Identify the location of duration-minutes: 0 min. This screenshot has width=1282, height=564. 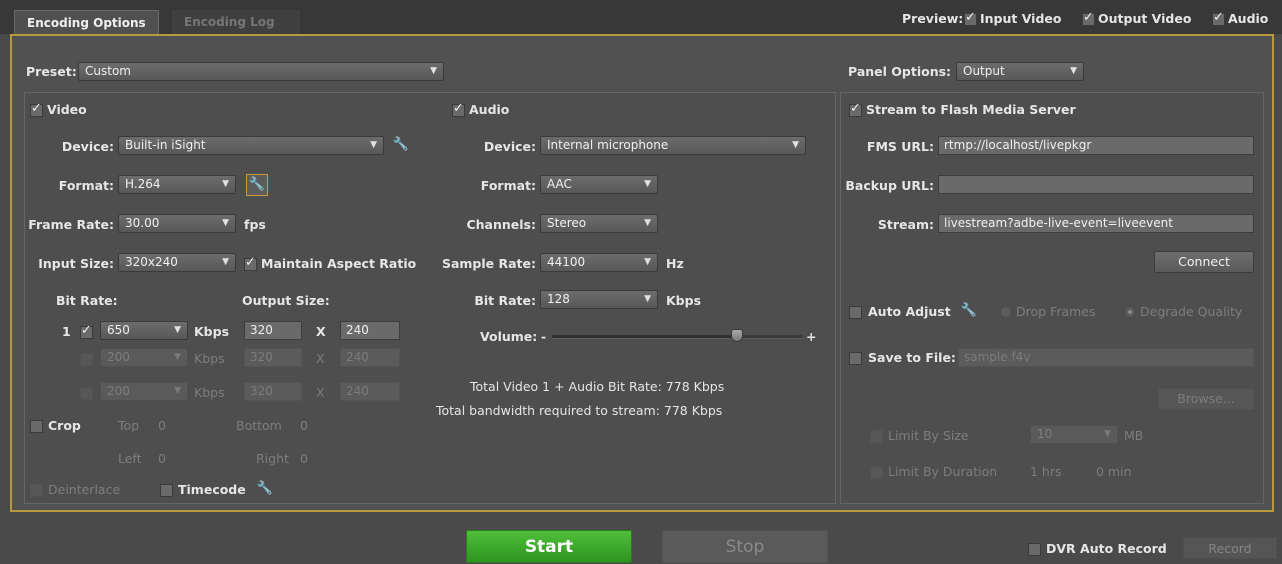
(1114, 472).